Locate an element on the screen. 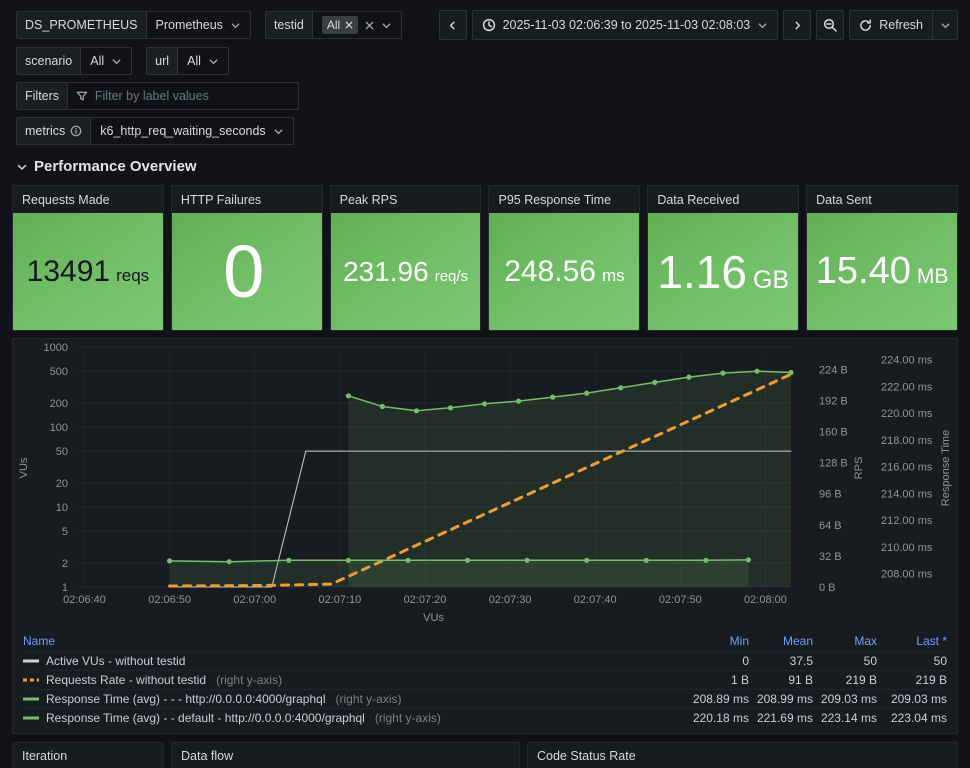 This screenshot has width=970, height=768. panel-title: P95 Response Time is located at coordinates (564, 199).